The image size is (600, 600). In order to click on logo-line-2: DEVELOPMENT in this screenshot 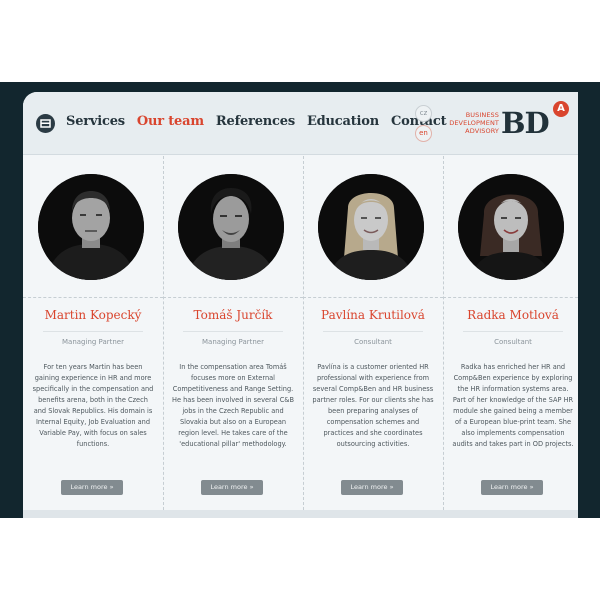, I will do `click(474, 123)`.